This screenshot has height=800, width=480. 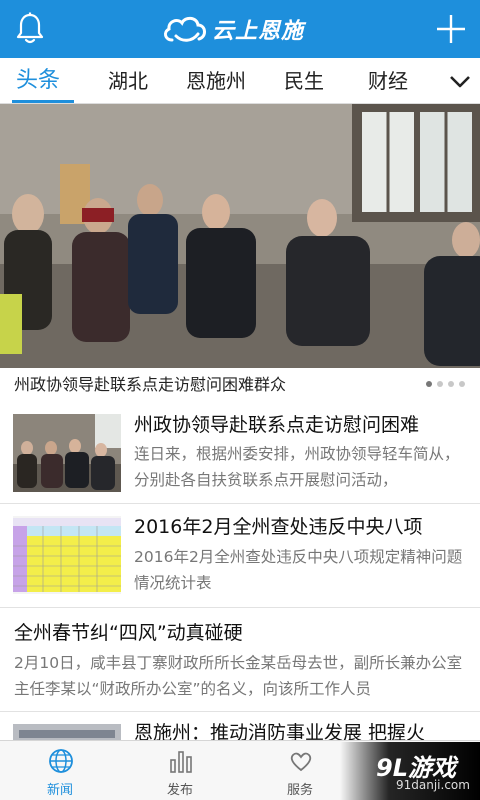 I want to click on tab-hubei: 湖北, so click(x=128, y=81).